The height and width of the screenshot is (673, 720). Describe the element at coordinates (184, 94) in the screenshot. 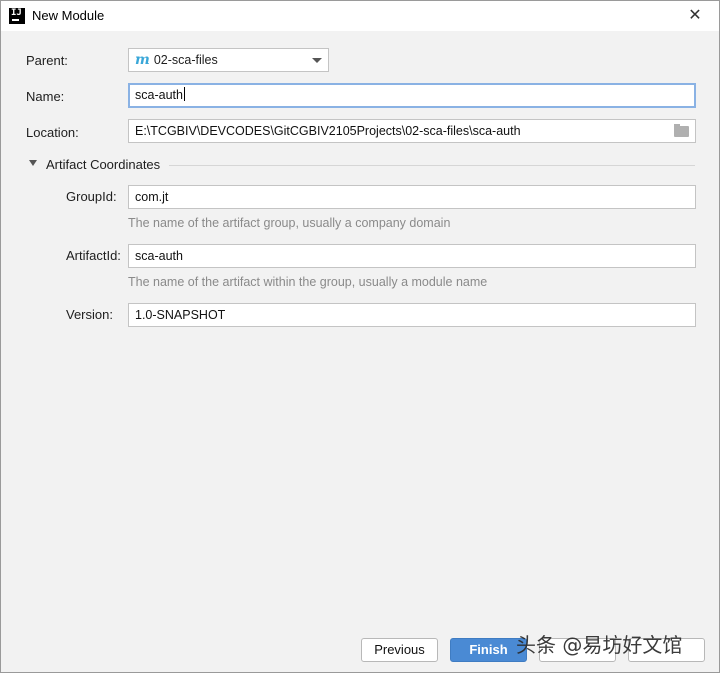

I see `text-caret` at that location.